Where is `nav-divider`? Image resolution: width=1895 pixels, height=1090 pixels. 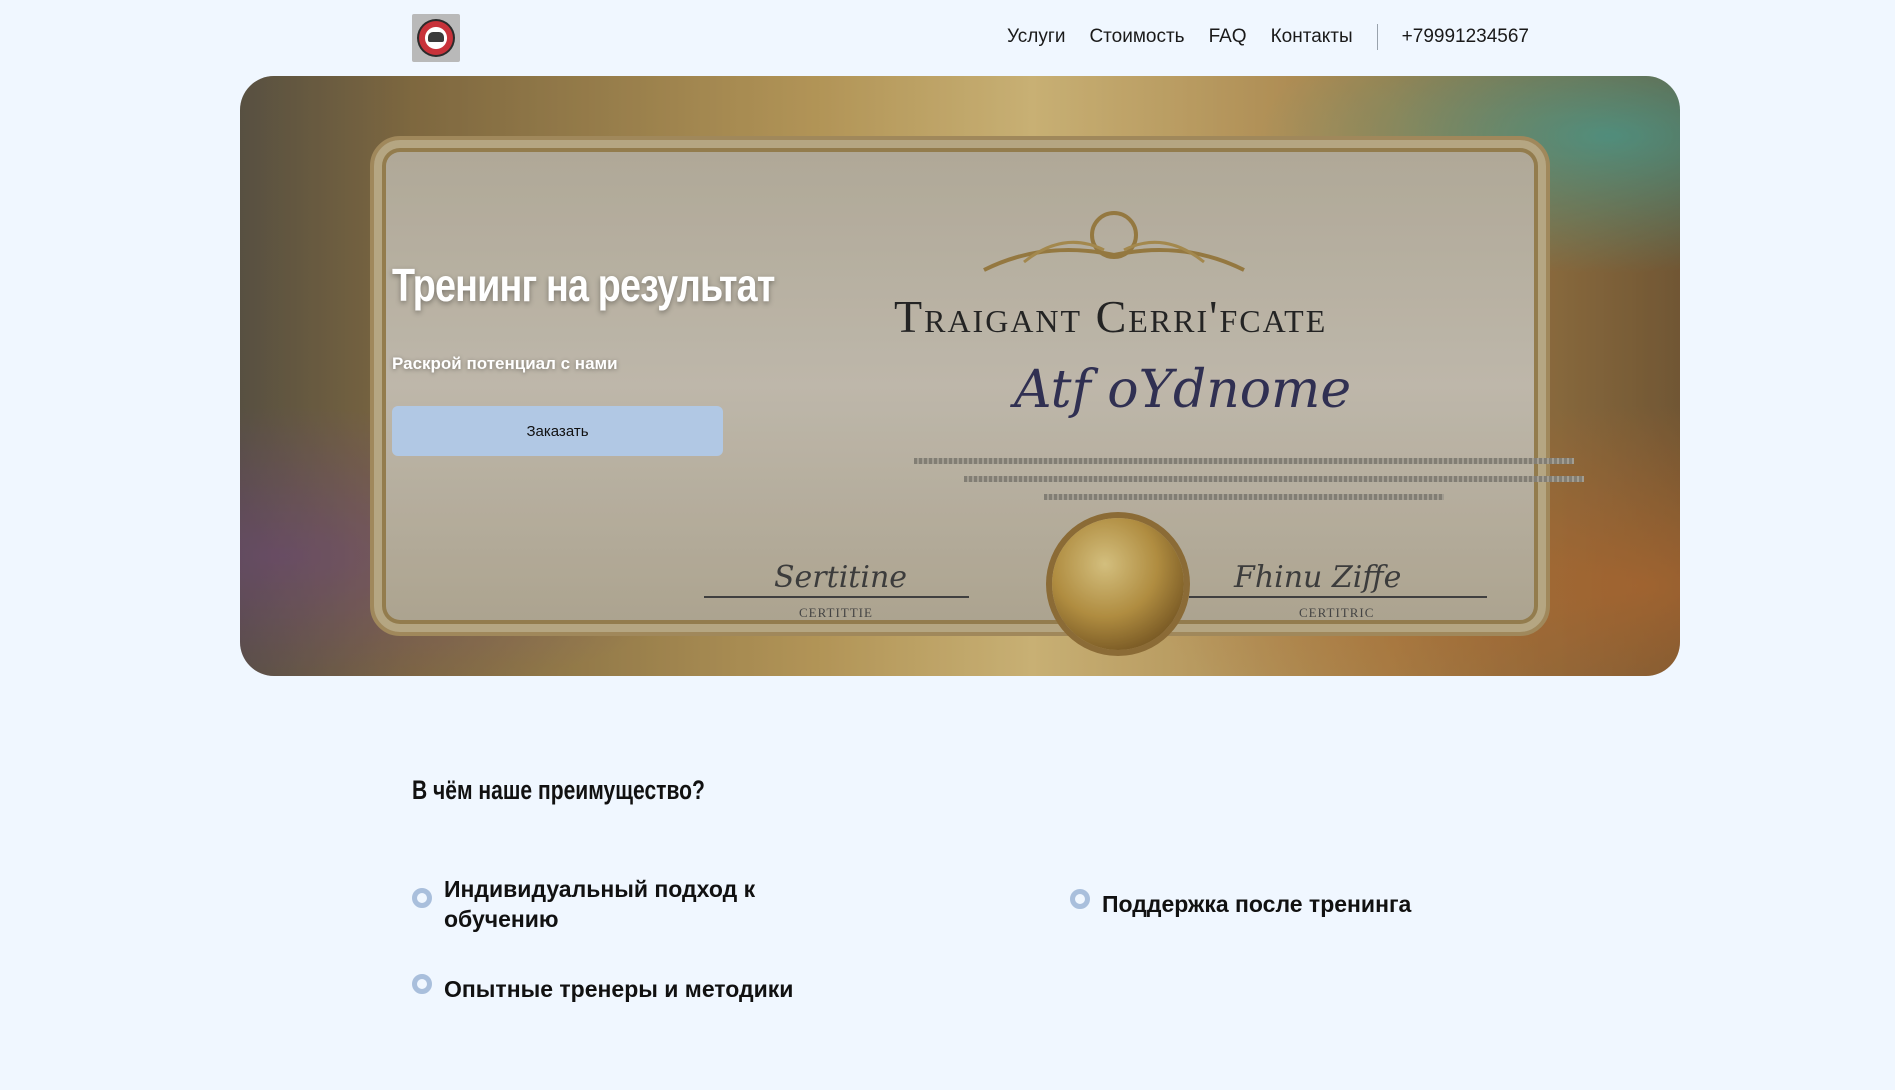
nav-divider is located at coordinates (1377, 37).